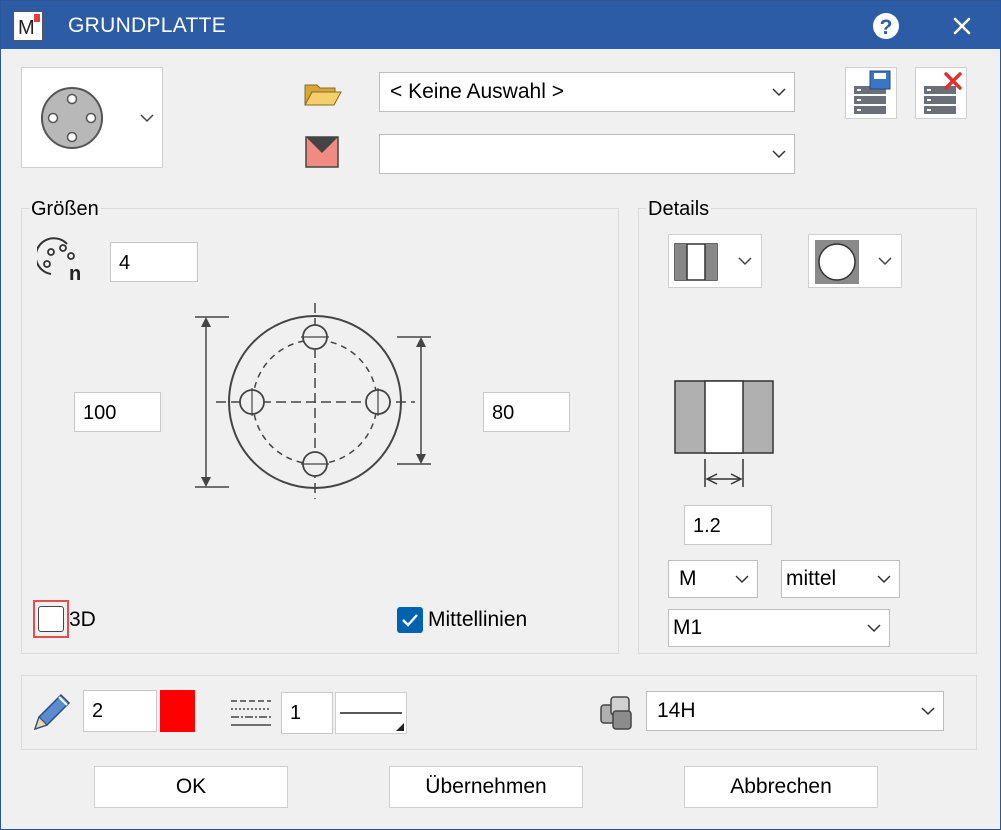 This screenshot has width=1001, height=830. What do you see at coordinates (713, 579) in the screenshot?
I see `material-select: M` at bounding box center [713, 579].